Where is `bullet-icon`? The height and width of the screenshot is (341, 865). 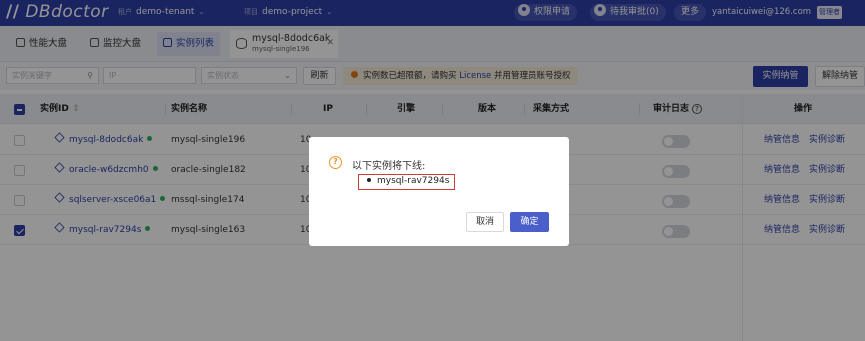
bullet-icon is located at coordinates (369, 180).